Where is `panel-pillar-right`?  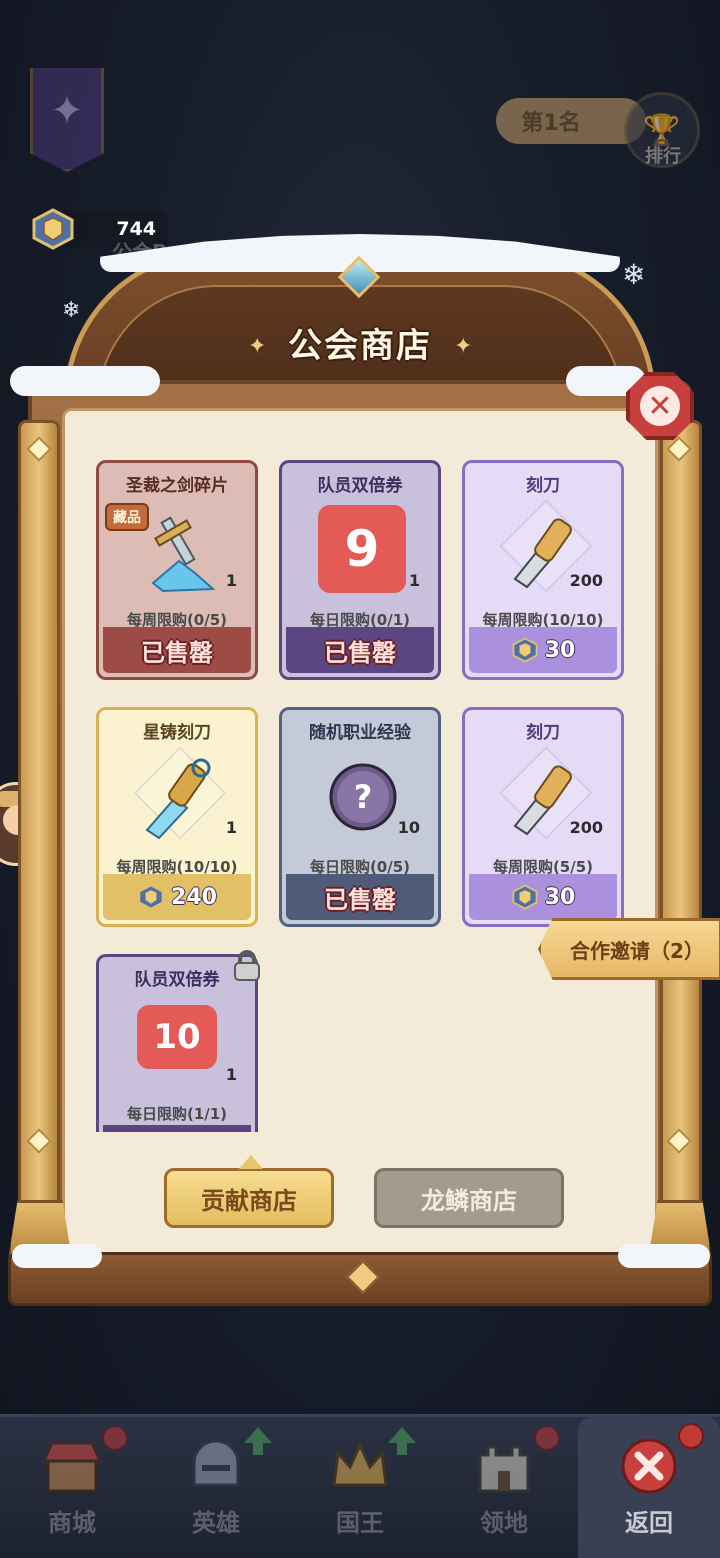
panel-pillar-right is located at coordinates (681, 830).